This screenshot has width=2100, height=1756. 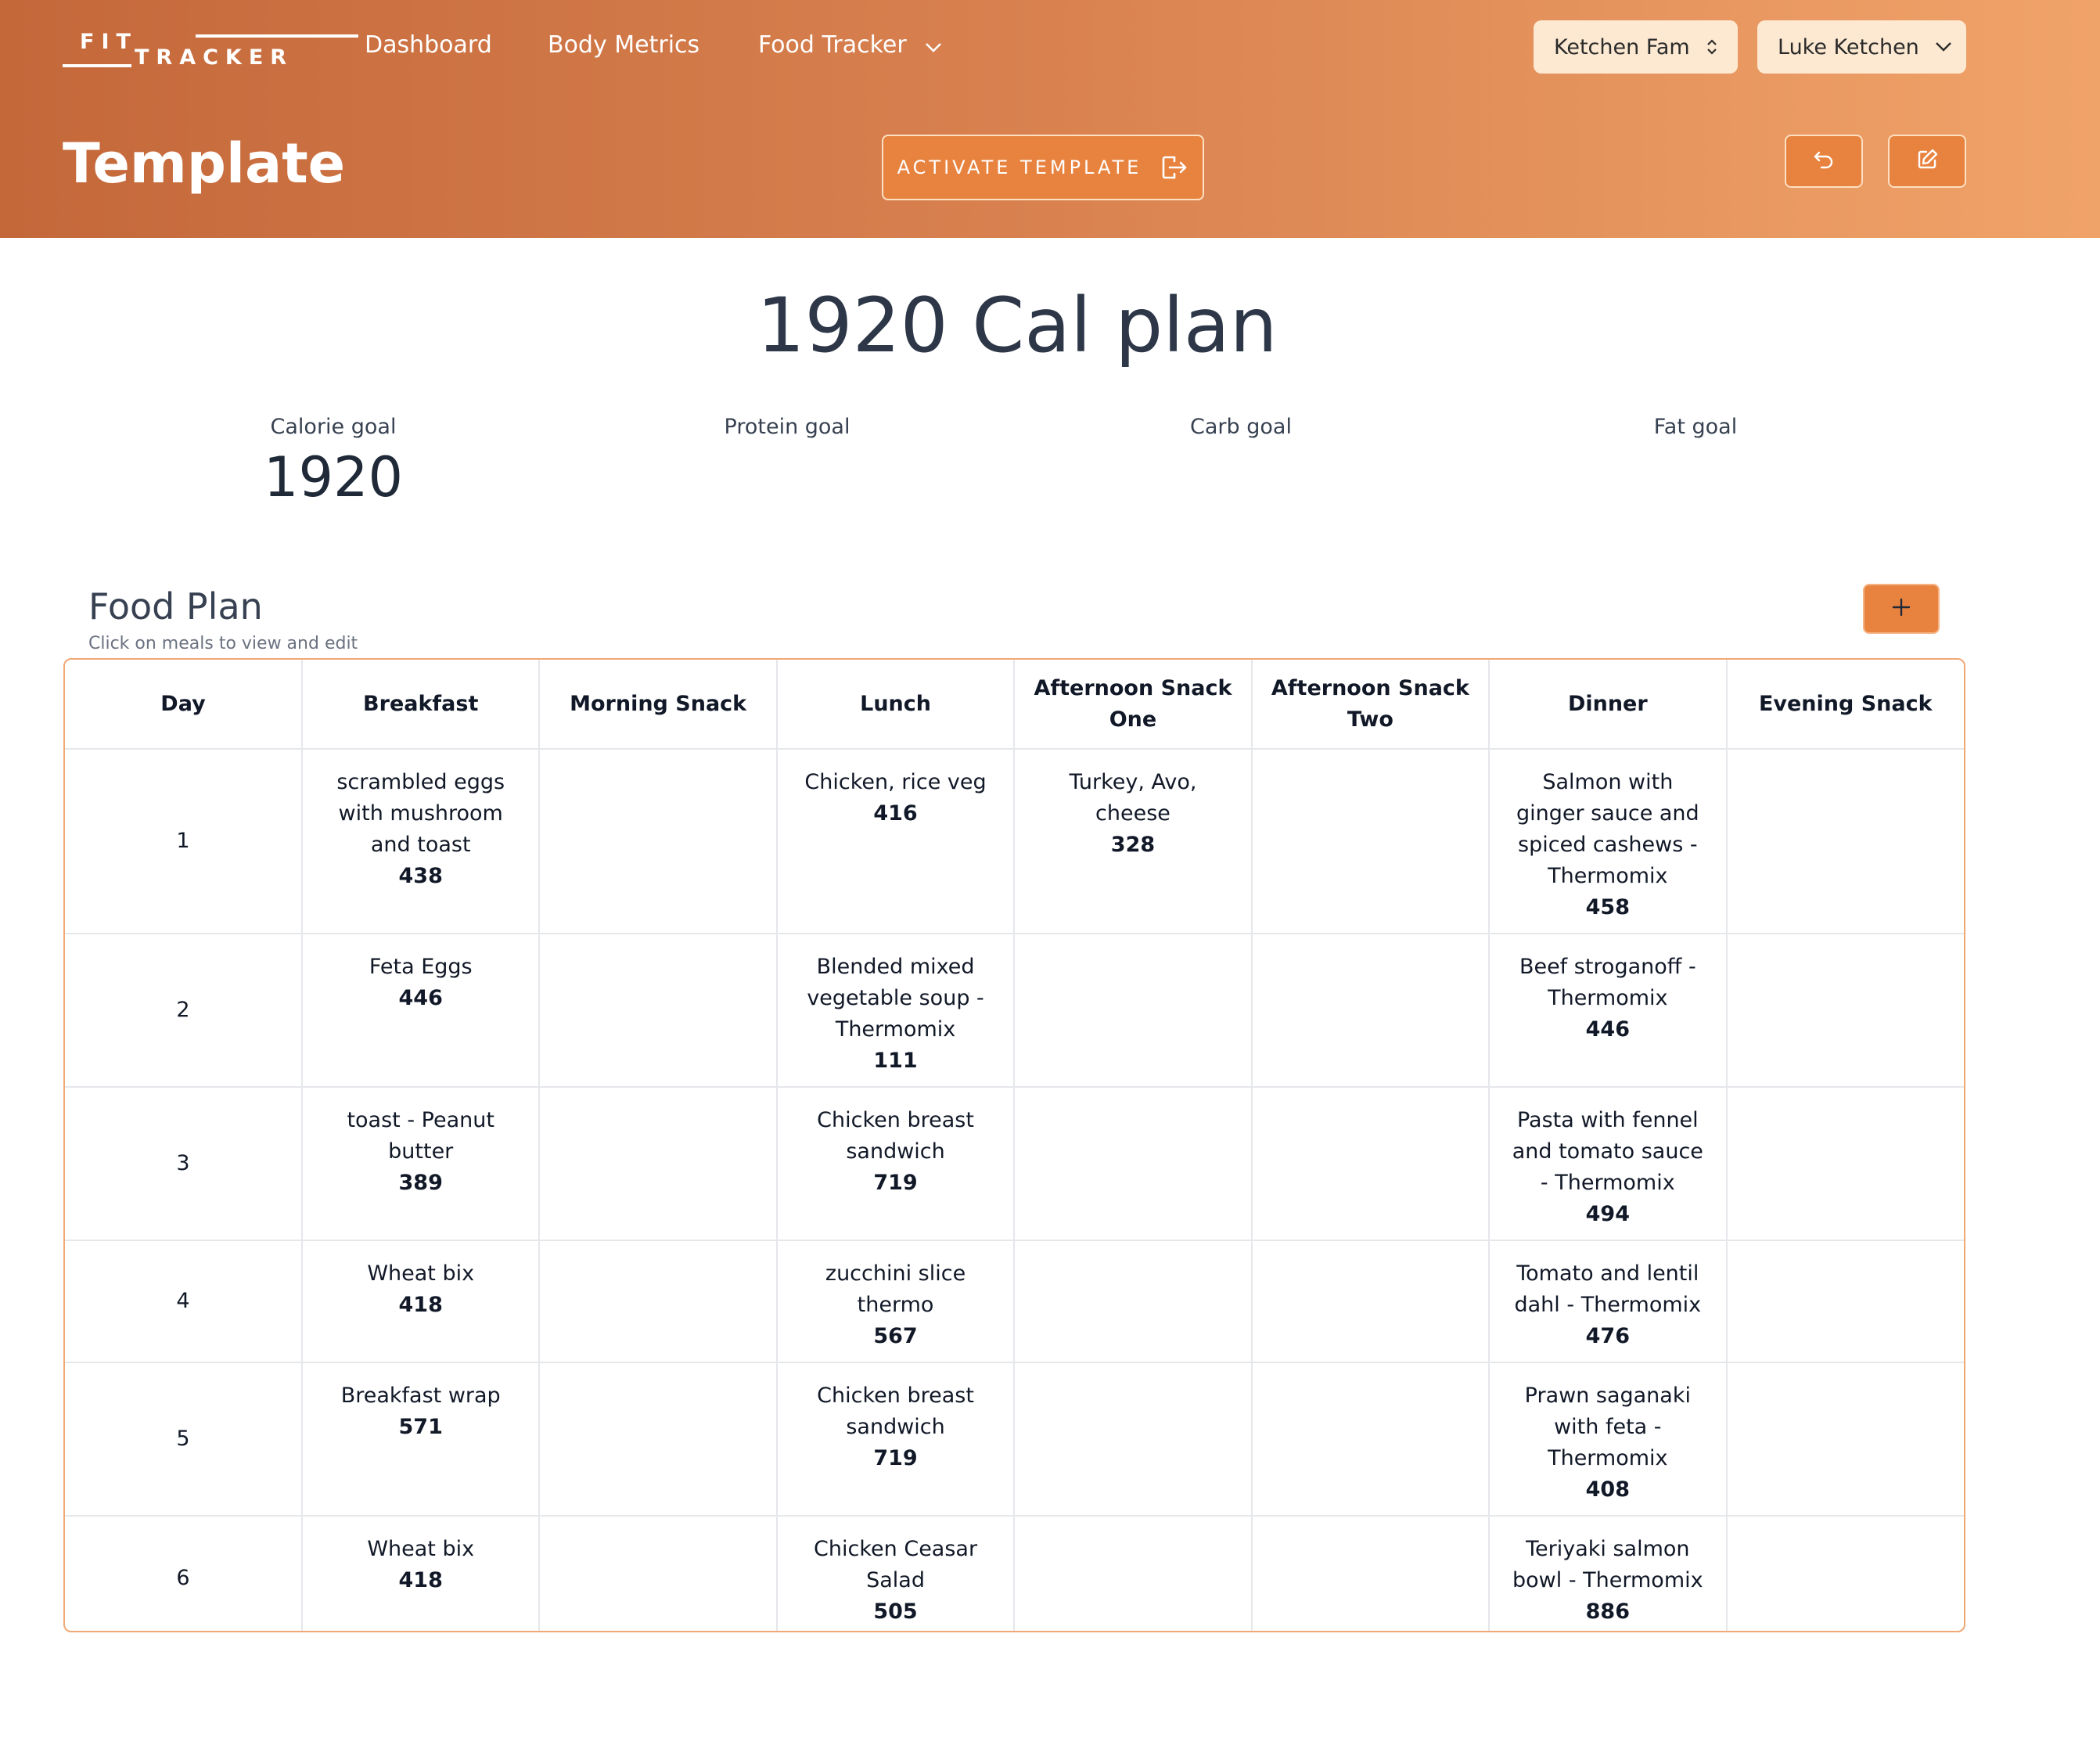 I want to click on nav-body-metrics: Body Metrics, so click(x=623, y=45).